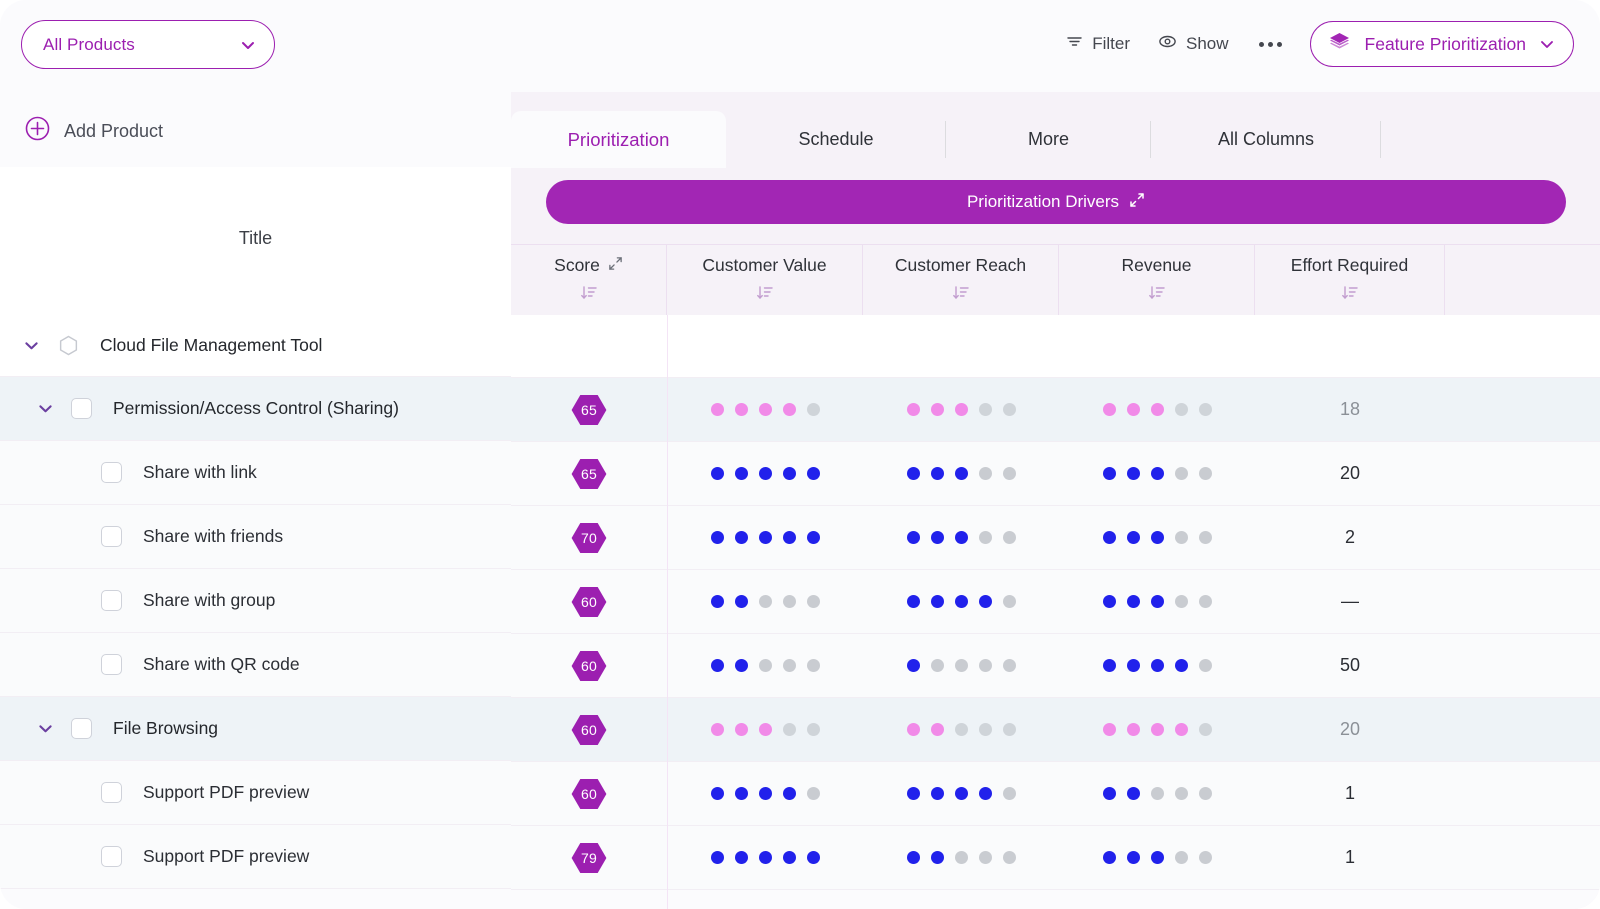 This screenshot has width=1600, height=909. I want to click on cell-effort-required: 50, so click(1350, 665).